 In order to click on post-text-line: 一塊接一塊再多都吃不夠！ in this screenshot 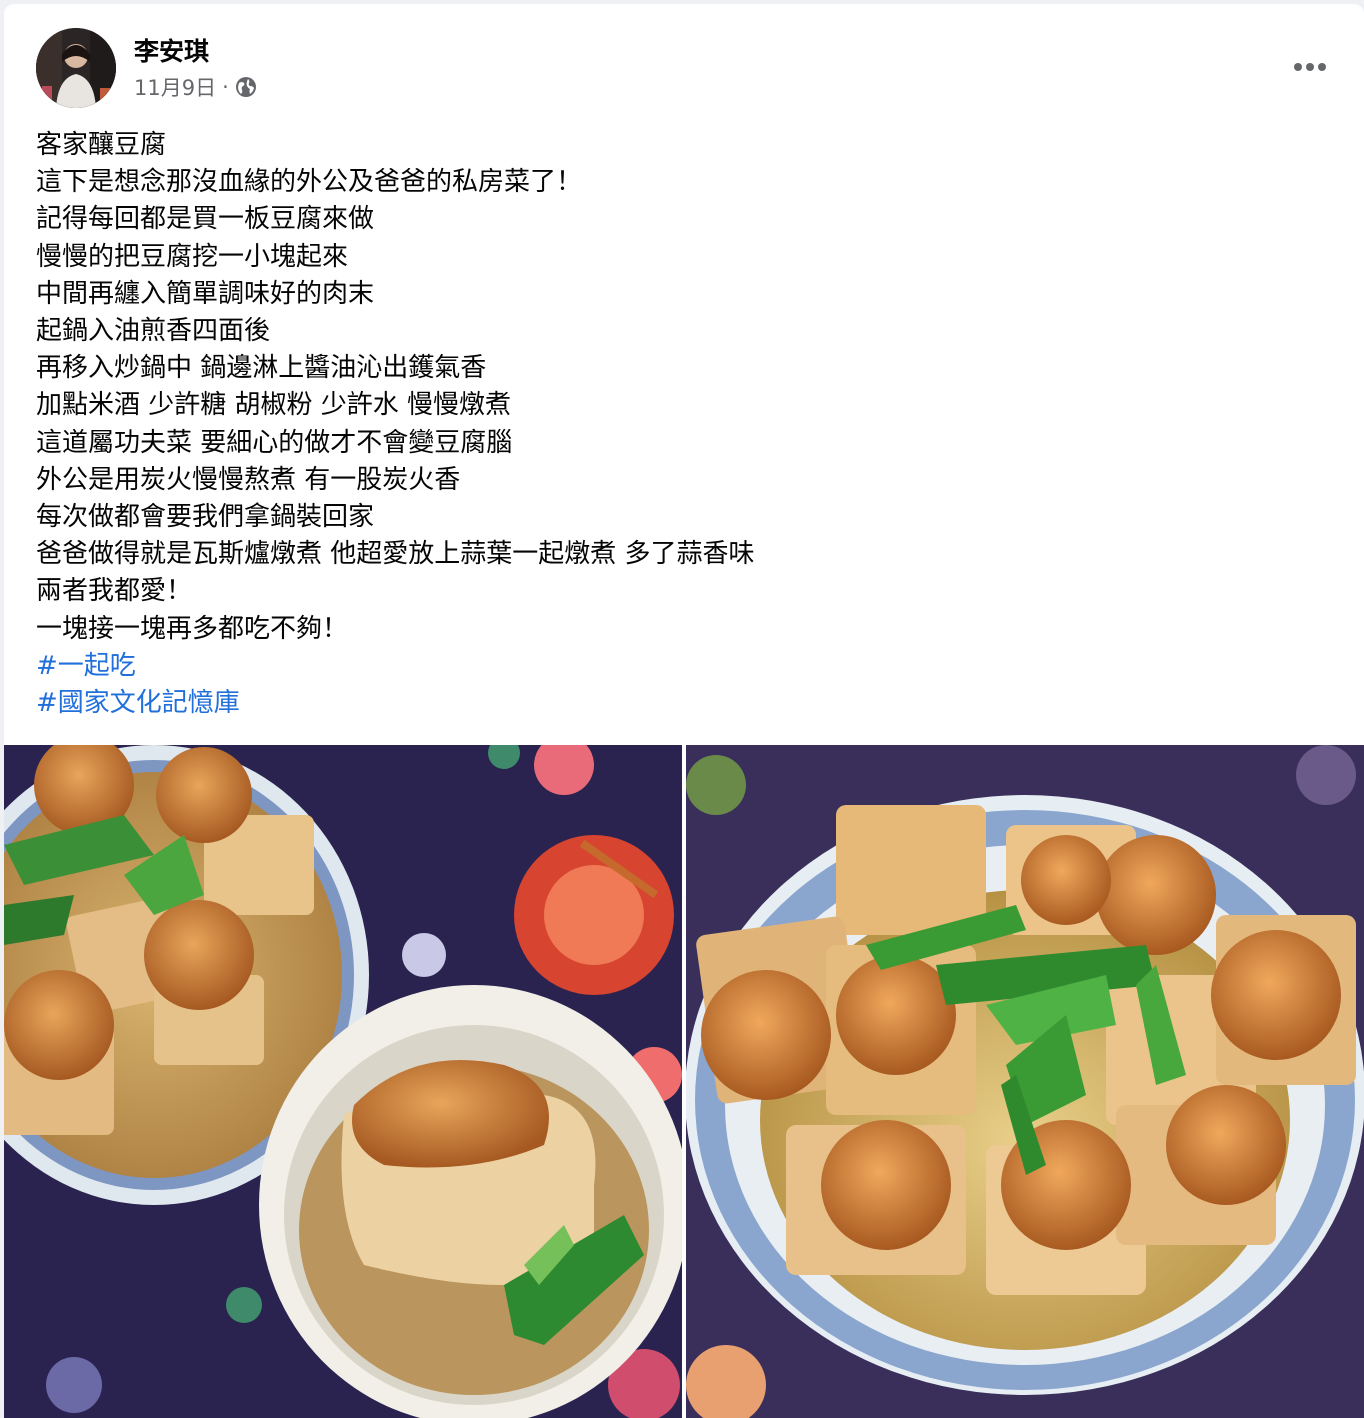, I will do `click(192, 628)`.